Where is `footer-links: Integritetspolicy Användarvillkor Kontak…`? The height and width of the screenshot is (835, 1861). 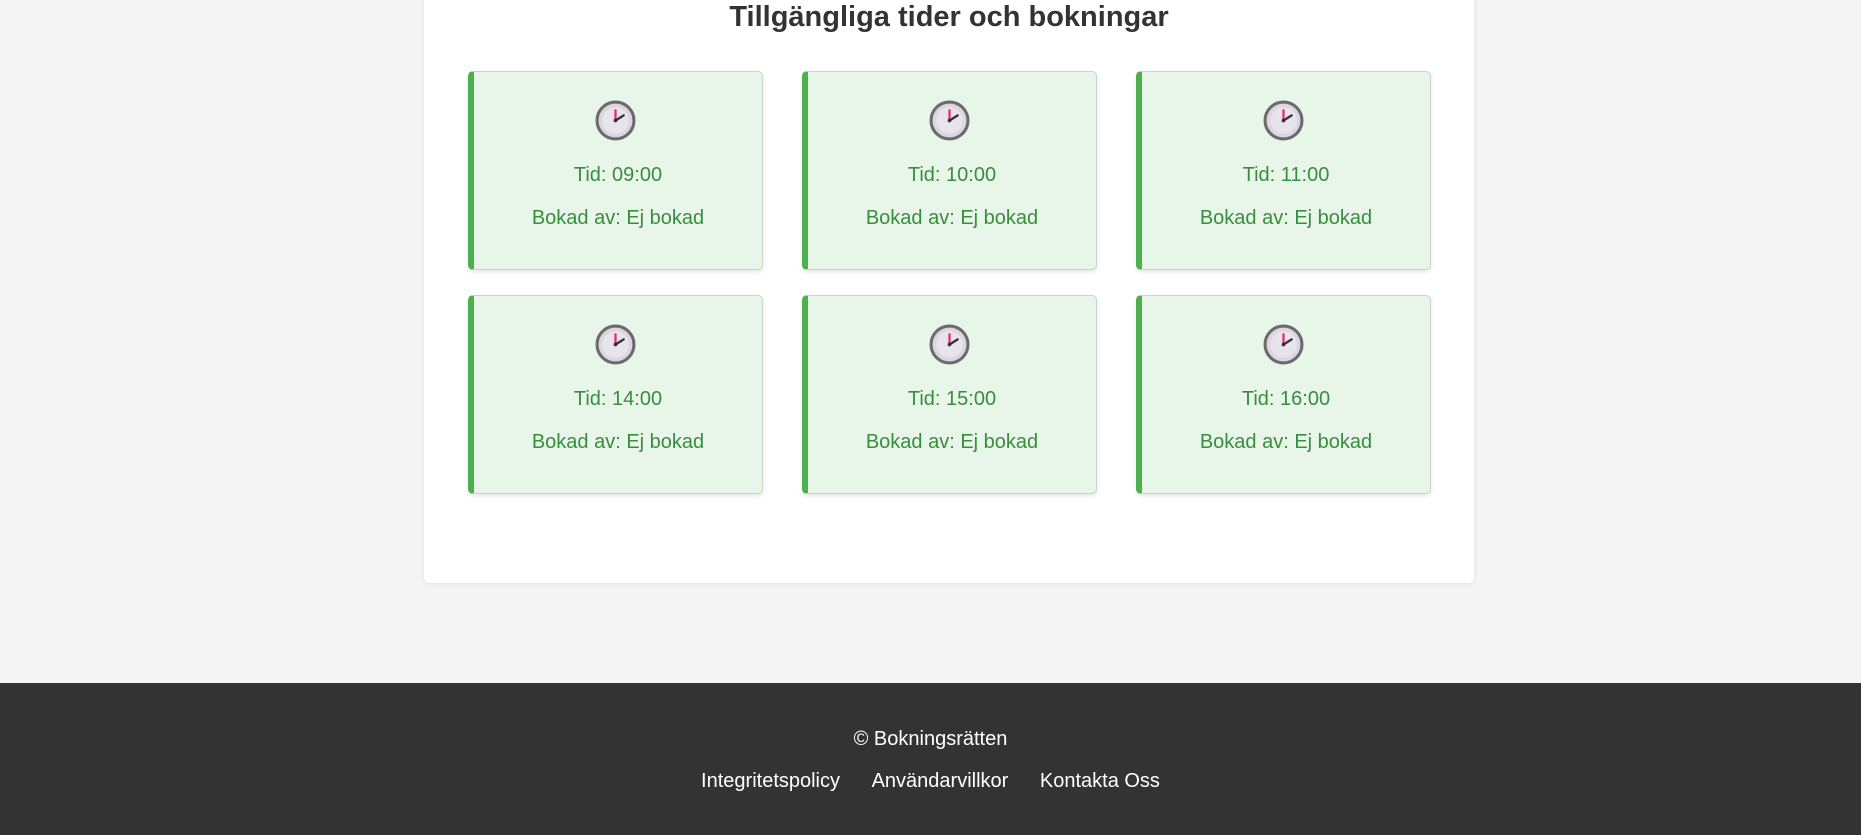
footer-links: Integritetspolicy Användarvillkor Kontak… is located at coordinates (930, 781).